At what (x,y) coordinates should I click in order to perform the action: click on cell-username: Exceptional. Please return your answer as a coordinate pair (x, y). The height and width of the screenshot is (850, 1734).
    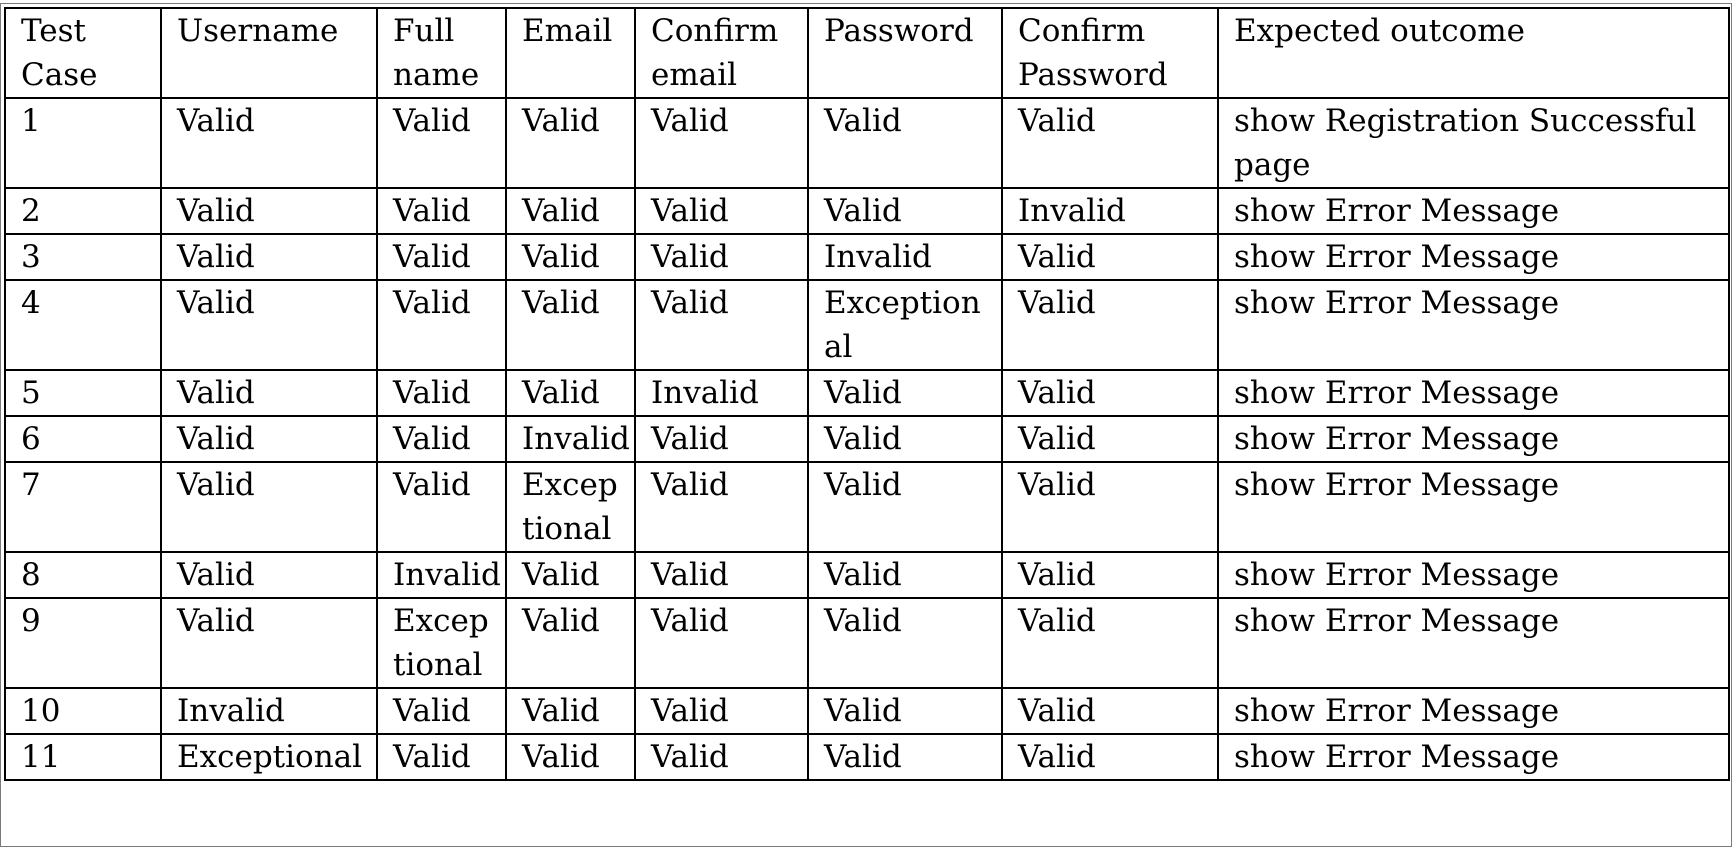
    Looking at the image, I should click on (269, 757).